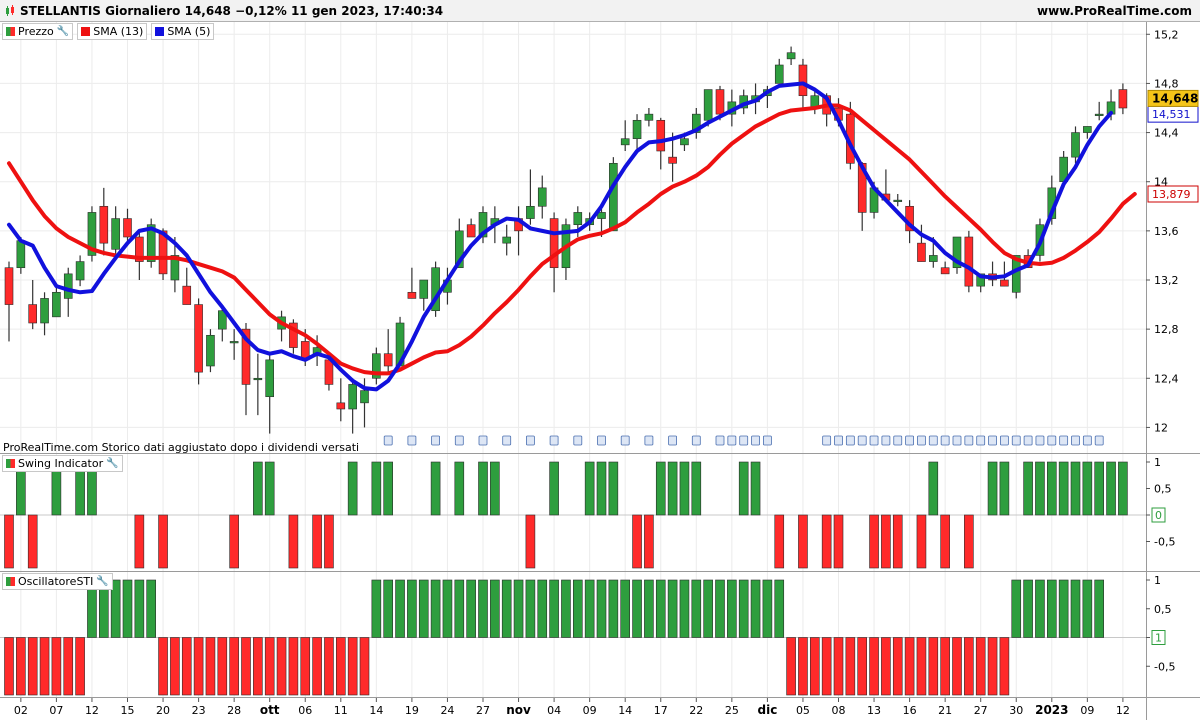  Describe the element at coordinates (874, 710) in the screenshot. I see `x-tick-label: 13` at that location.